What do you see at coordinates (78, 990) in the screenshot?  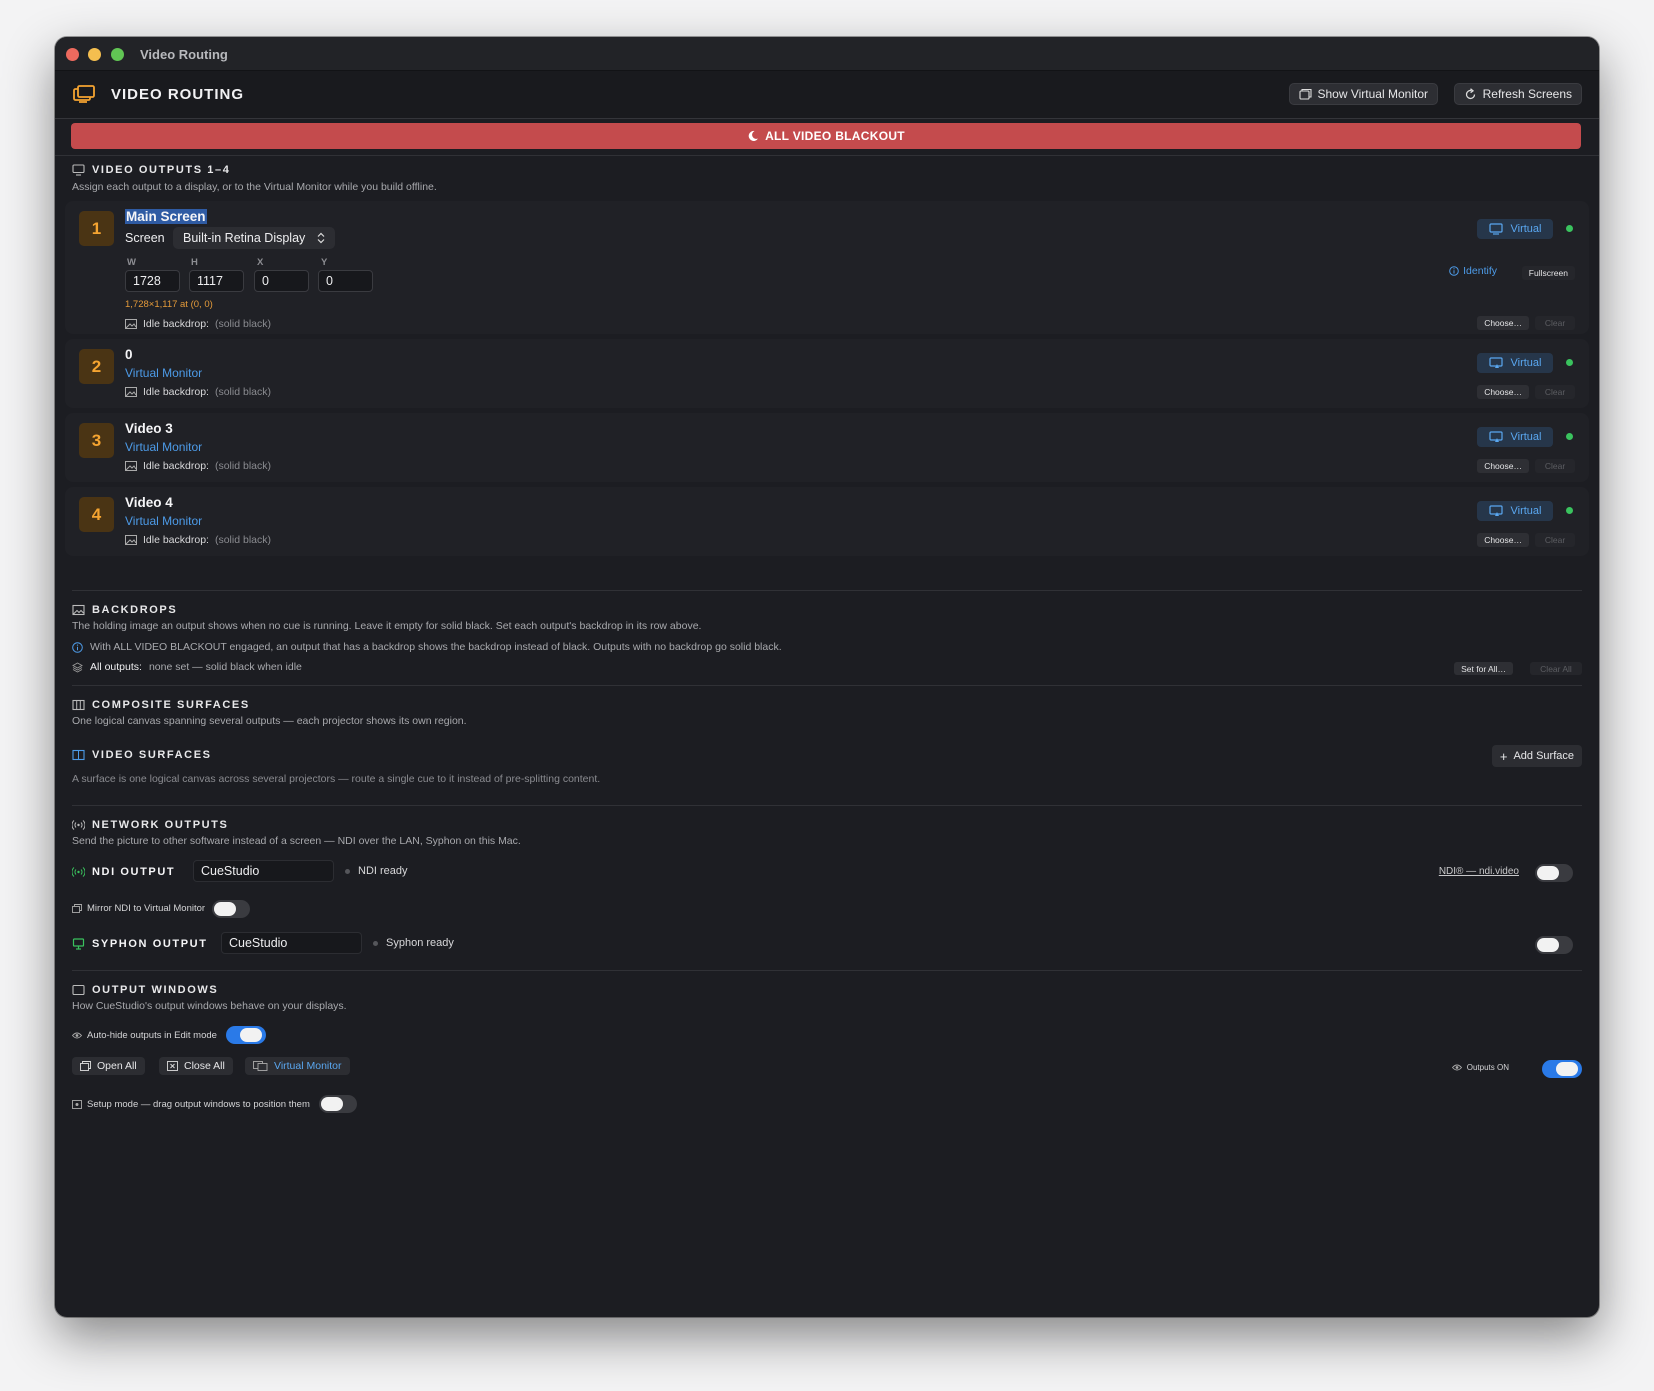 I see `window-icon` at bounding box center [78, 990].